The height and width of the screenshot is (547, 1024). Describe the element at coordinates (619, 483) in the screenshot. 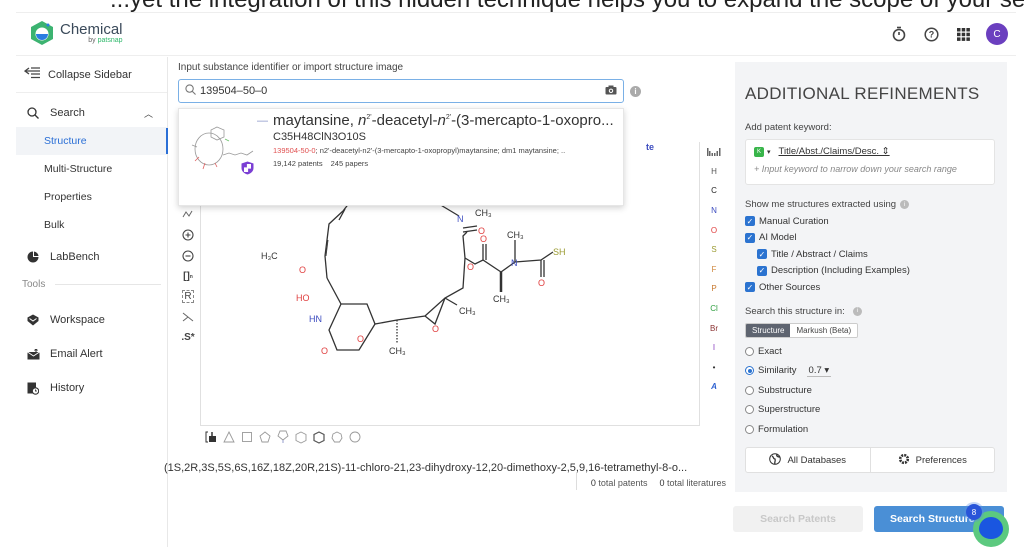

I see `total-patents: 0 total patents` at that location.